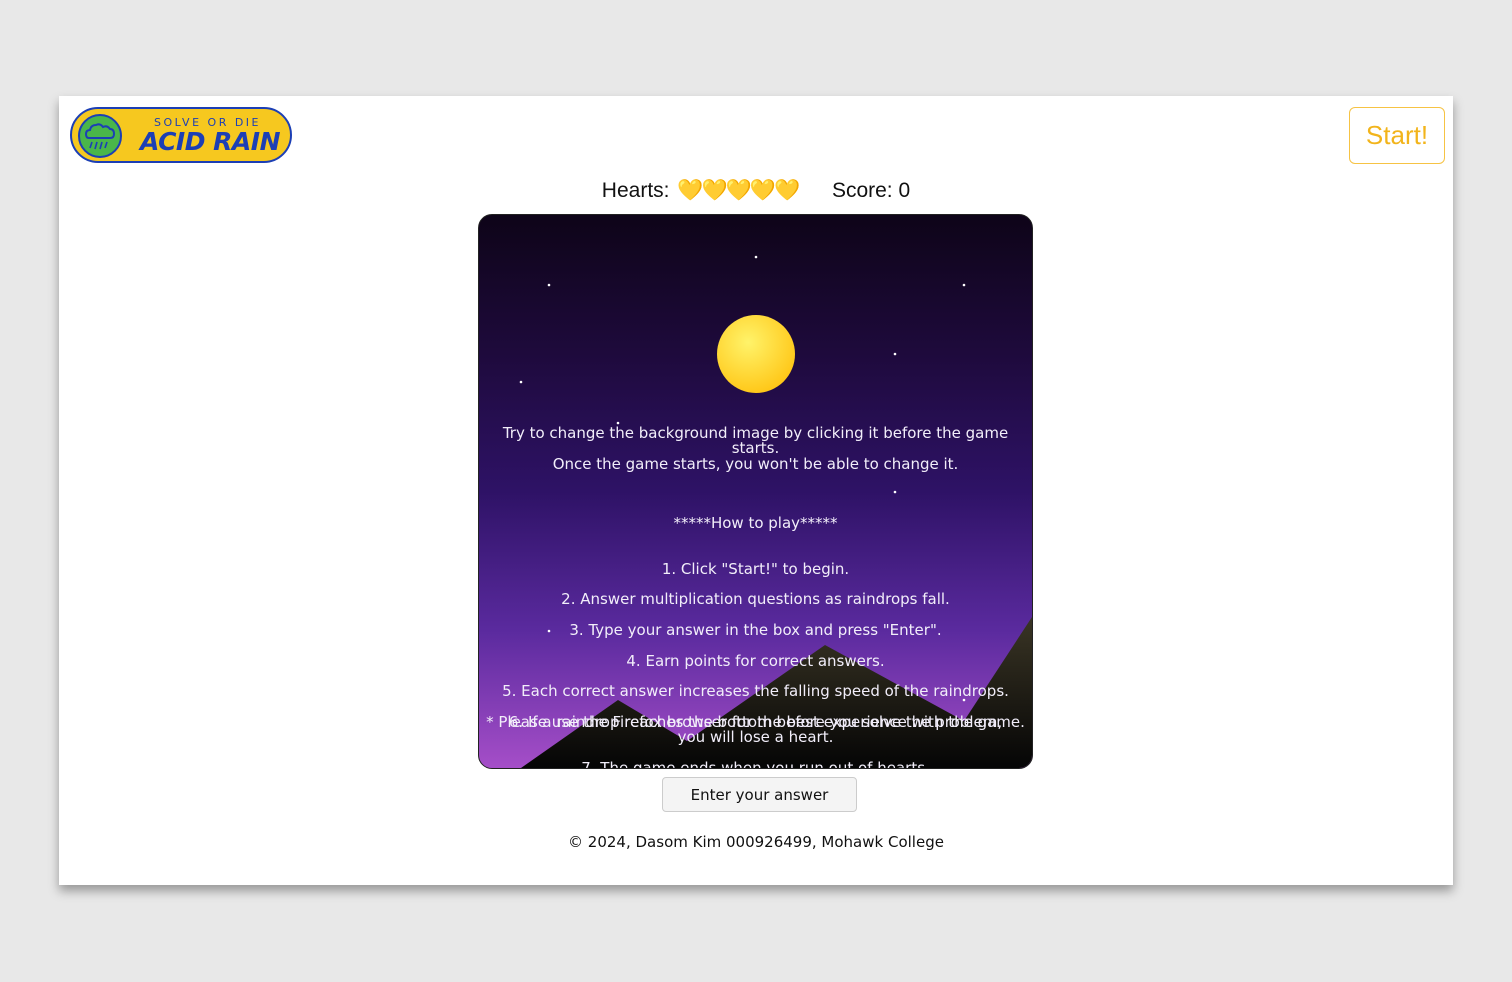 Image resolution: width=1512 pixels, height=982 pixels. What do you see at coordinates (904, 190) in the screenshot?
I see `score-value: 0` at bounding box center [904, 190].